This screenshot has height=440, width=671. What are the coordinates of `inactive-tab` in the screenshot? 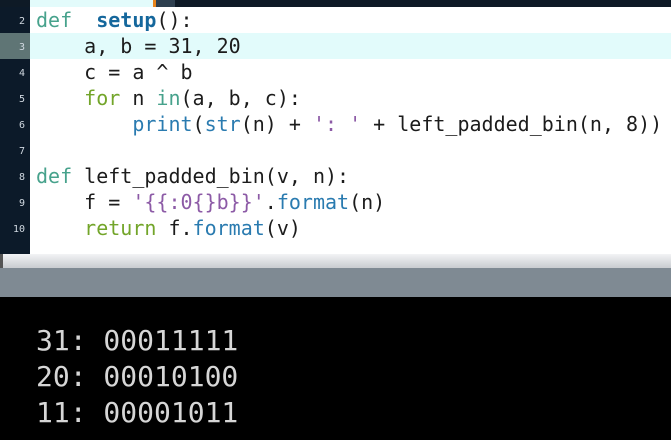 It's located at (165, 3).